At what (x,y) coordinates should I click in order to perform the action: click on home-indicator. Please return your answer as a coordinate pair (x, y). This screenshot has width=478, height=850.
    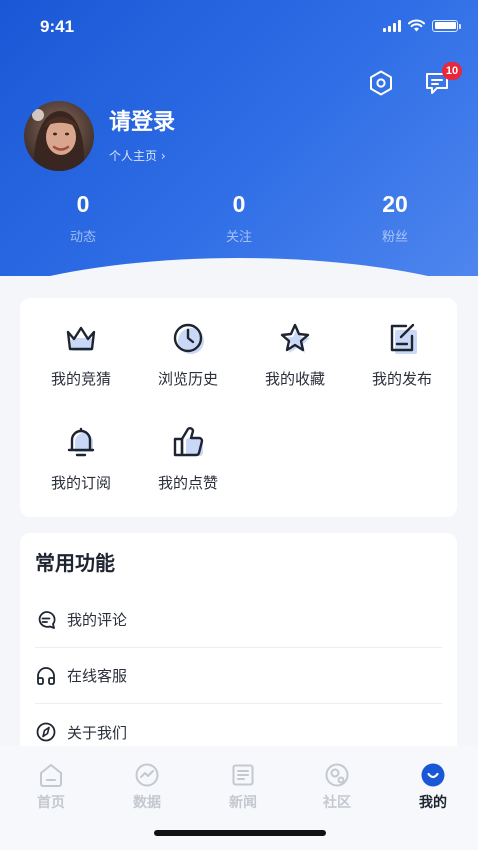
    Looking at the image, I should click on (240, 833).